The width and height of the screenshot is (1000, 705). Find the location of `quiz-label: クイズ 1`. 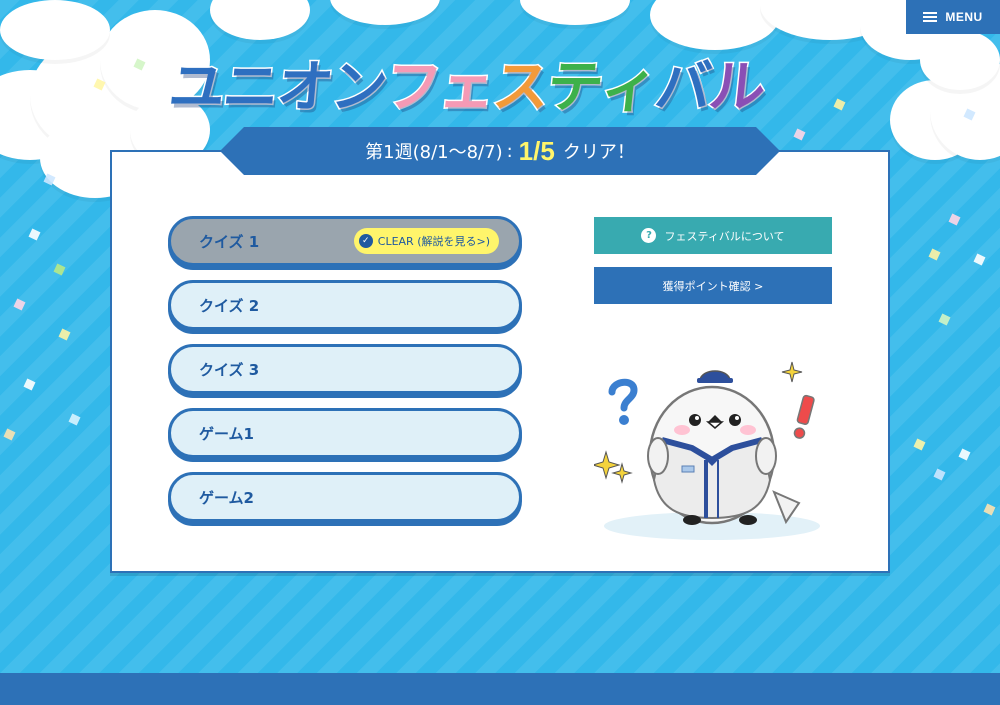

quiz-label: クイズ 1 is located at coordinates (229, 241).